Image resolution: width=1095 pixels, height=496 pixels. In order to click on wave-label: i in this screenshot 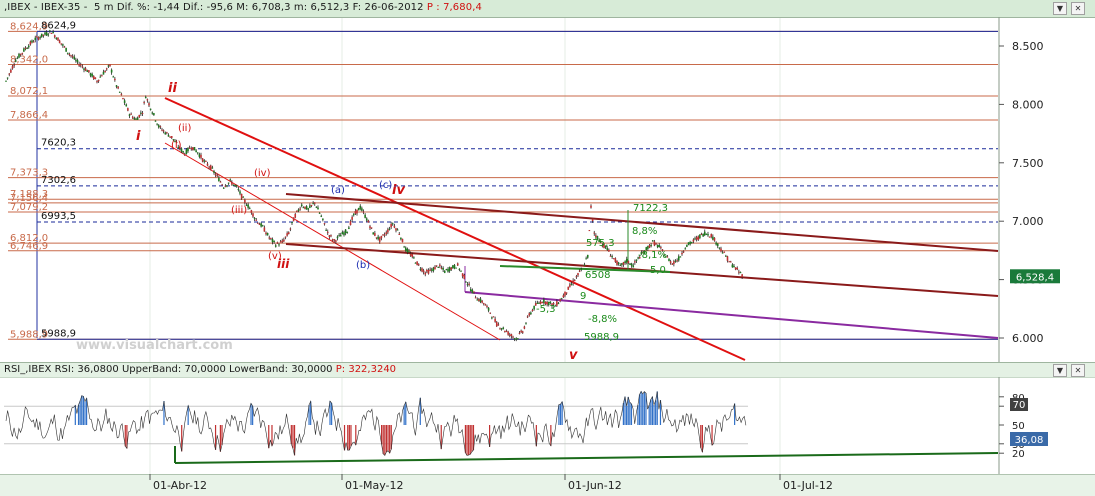, I will do `click(138, 136)`.